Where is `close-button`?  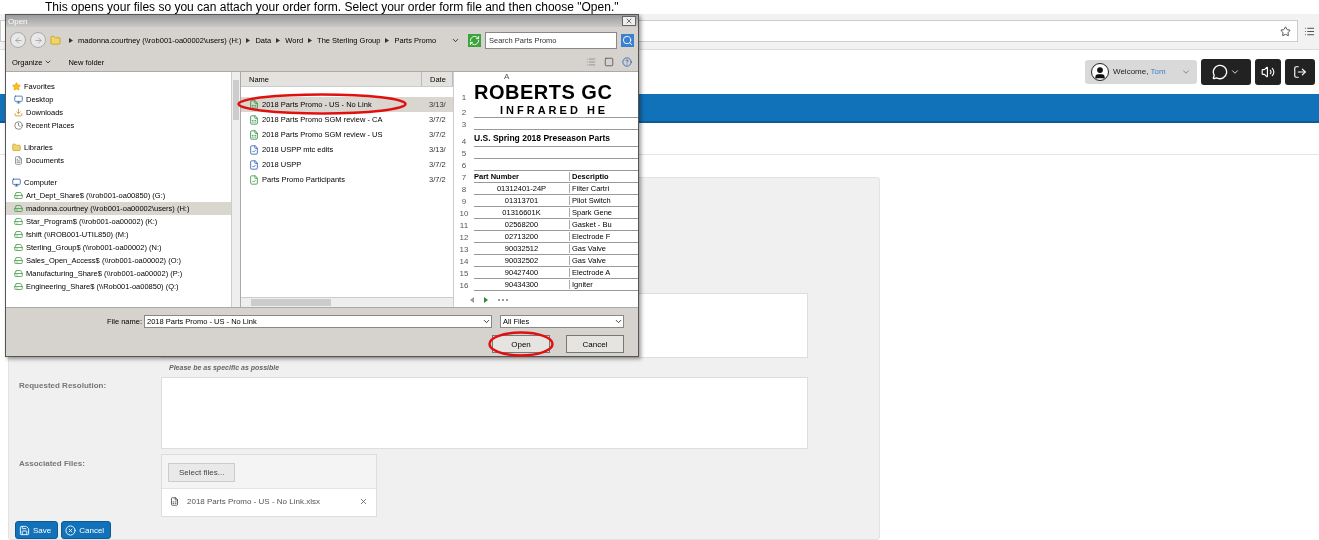
close-button is located at coordinates (629, 21).